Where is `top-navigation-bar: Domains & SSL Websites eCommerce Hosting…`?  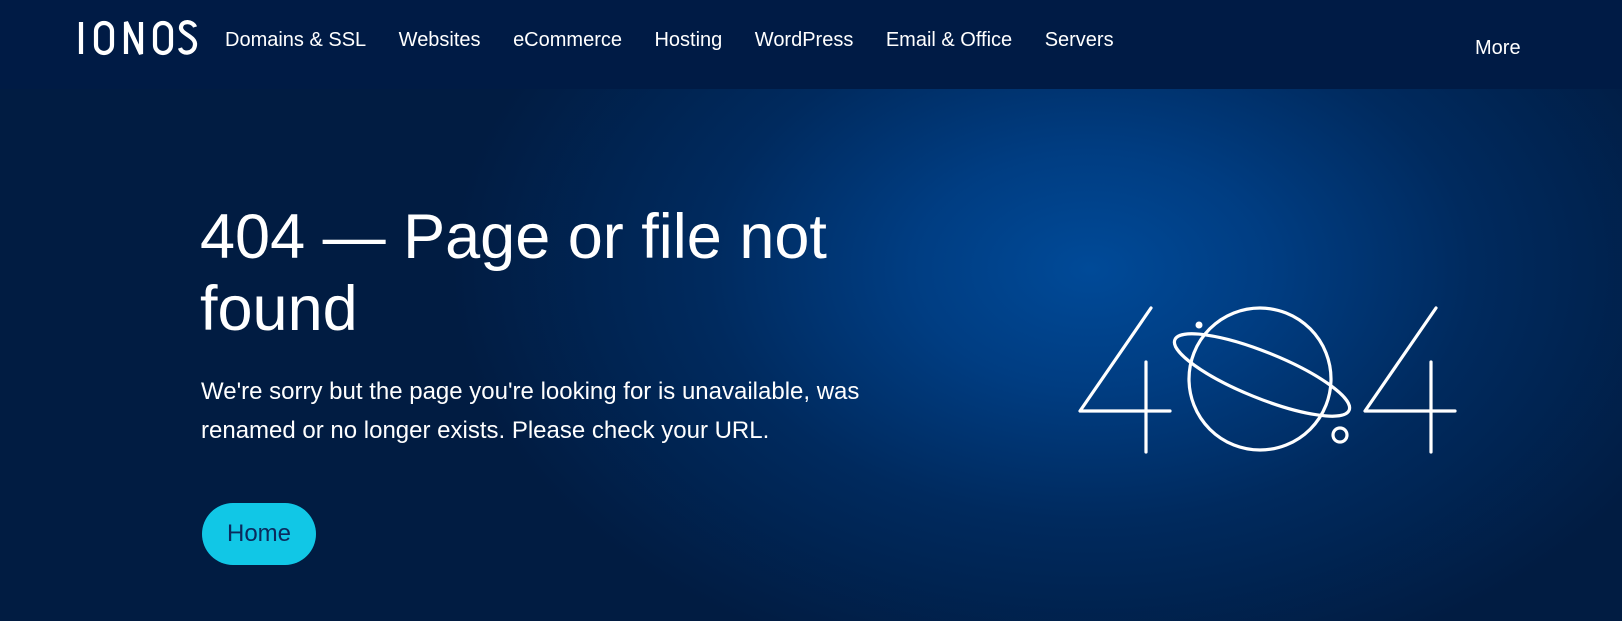 top-navigation-bar: Domains & SSL Websites eCommerce Hosting… is located at coordinates (811, 44).